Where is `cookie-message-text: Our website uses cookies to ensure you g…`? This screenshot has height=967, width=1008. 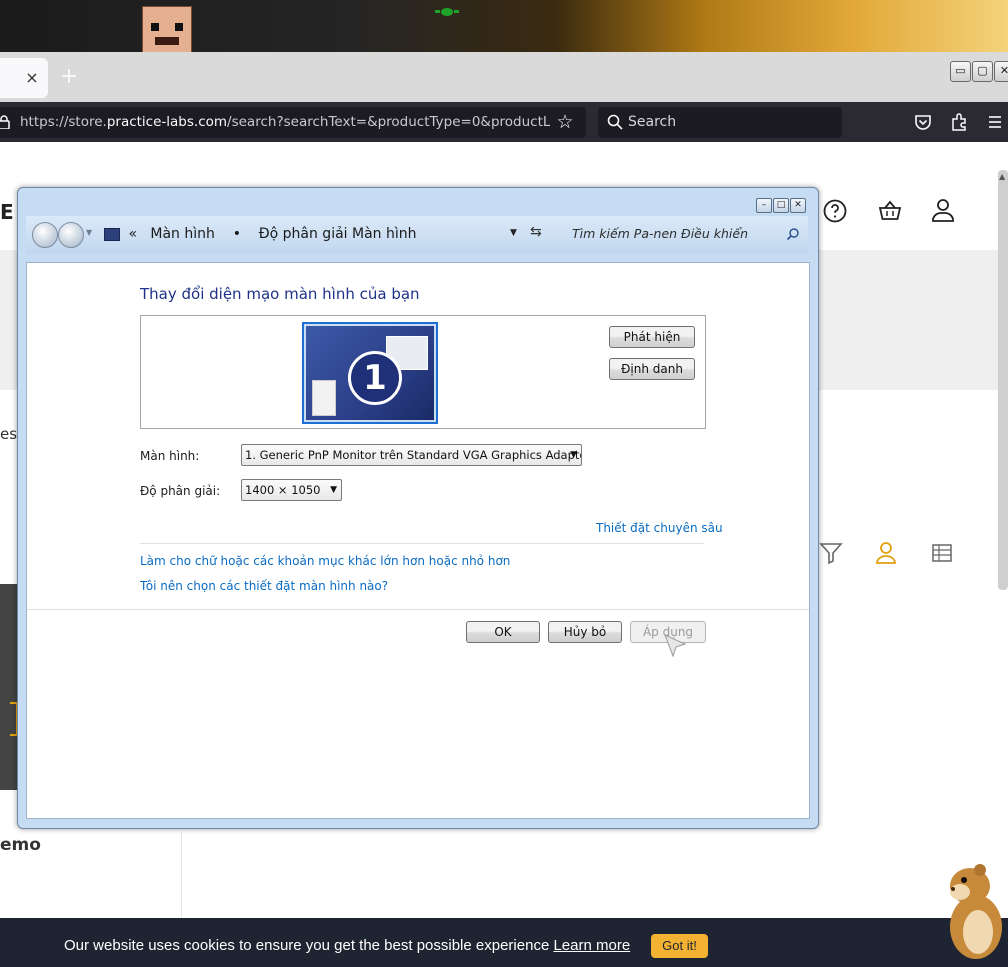
cookie-message-text: Our website uses cookies to ensure you g… is located at coordinates (309, 945).